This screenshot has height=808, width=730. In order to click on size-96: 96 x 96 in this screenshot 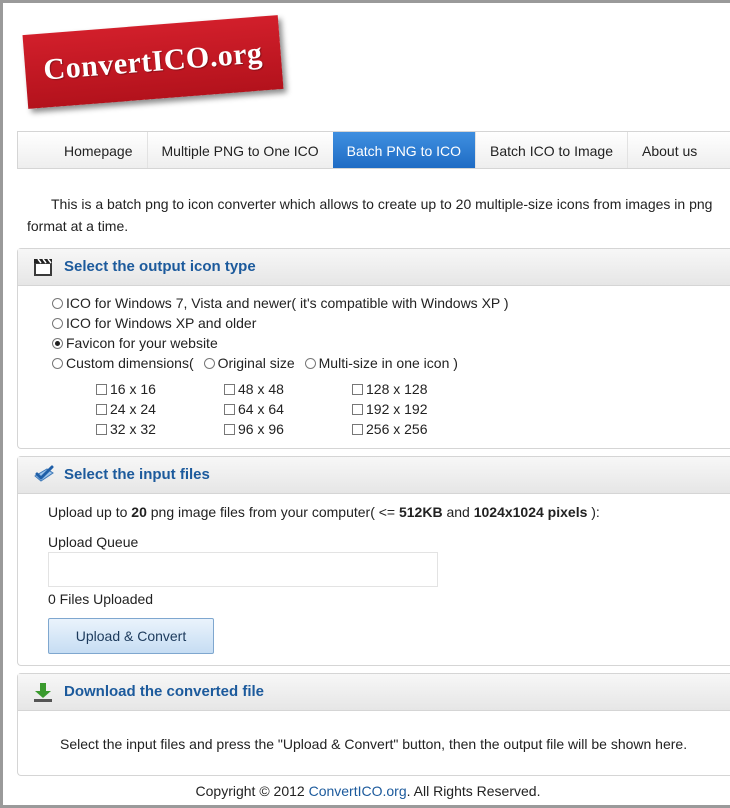, I will do `click(254, 429)`.